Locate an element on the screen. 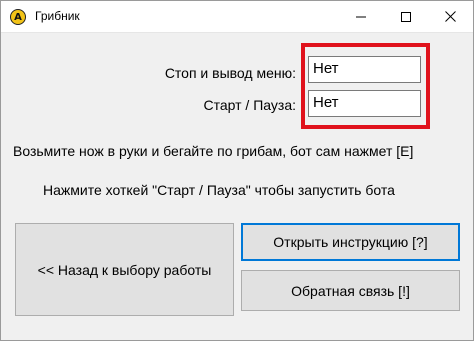 The height and width of the screenshot is (341, 474). back-button-label: << Назад к выбору работы is located at coordinates (124, 269).